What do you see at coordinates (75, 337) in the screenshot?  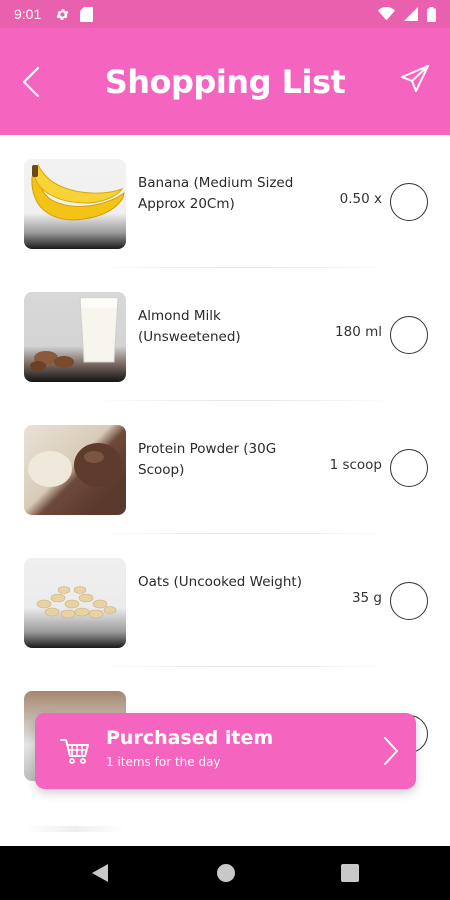 I see `almond-milk-image` at bounding box center [75, 337].